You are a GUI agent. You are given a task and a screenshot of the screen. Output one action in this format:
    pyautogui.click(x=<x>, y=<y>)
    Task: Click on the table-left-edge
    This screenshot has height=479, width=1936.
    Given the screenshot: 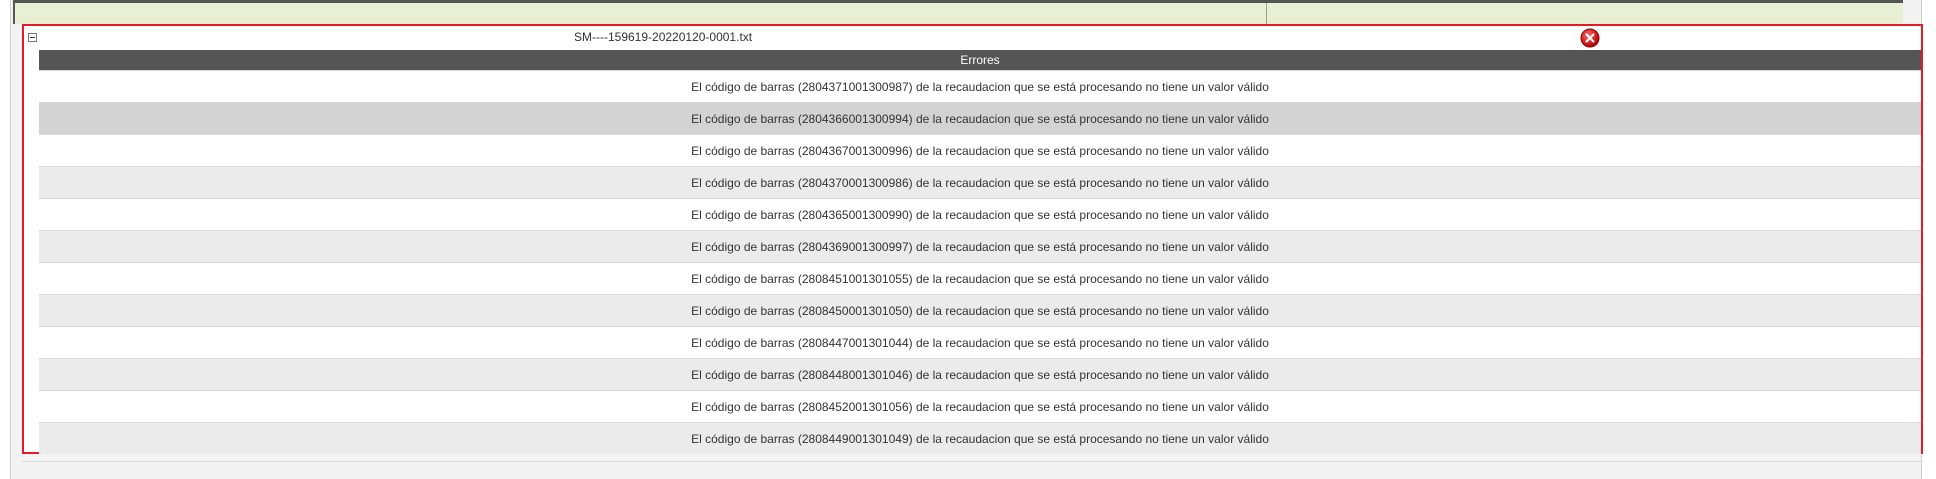 What is the action you would take?
    pyautogui.click(x=14, y=13)
    